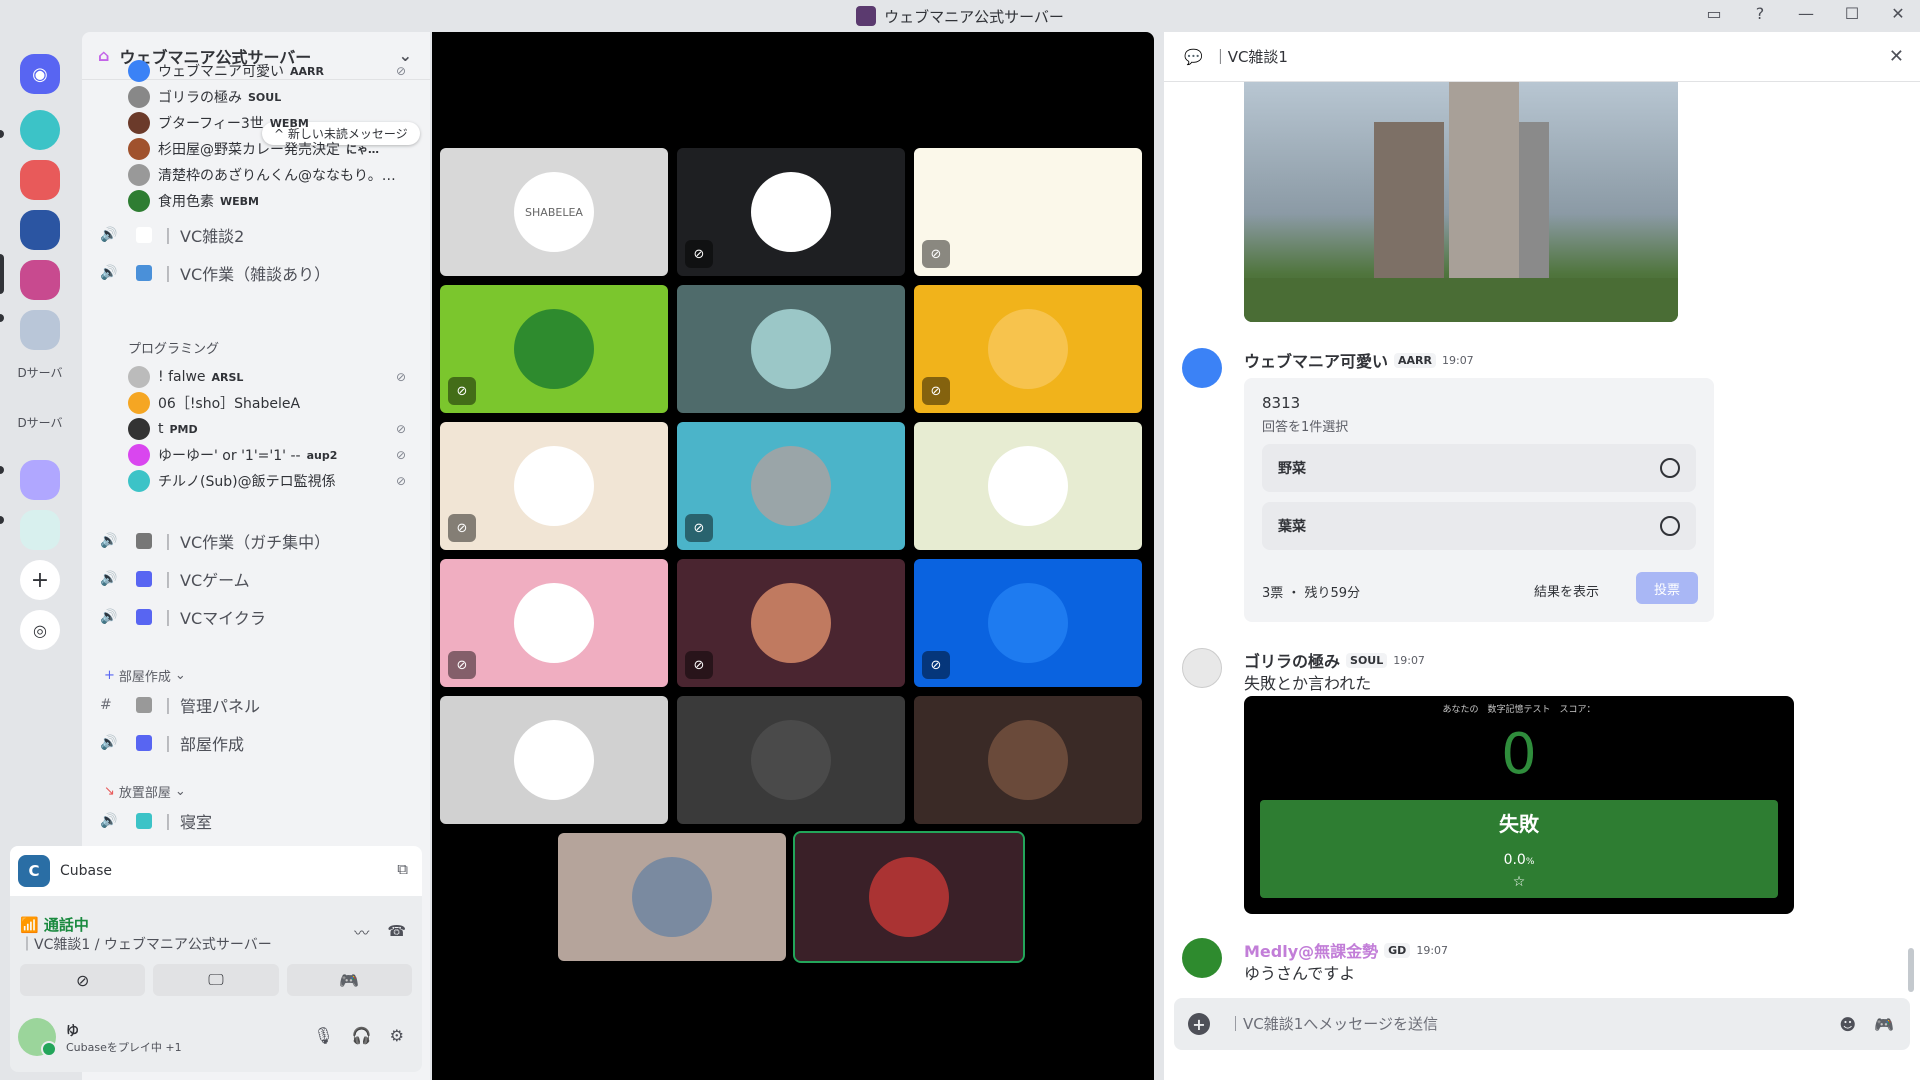  Describe the element at coordinates (109, 743) in the screenshot. I see `speaker-icon: 🔊` at that location.